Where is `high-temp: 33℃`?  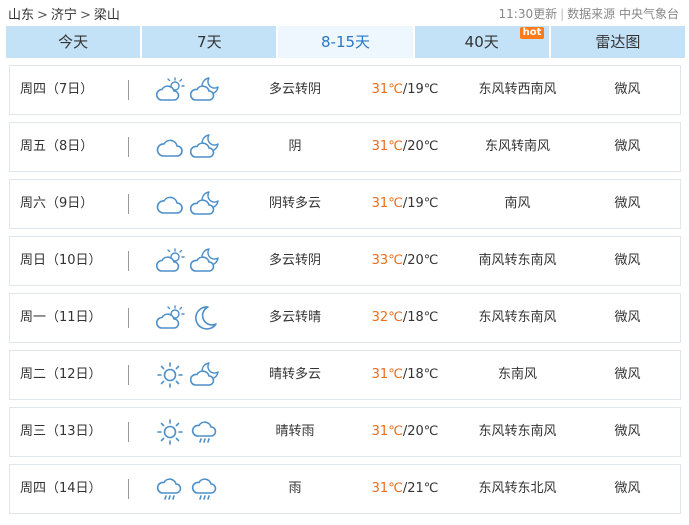
high-temp: 33℃ is located at coordinates (387, 260).